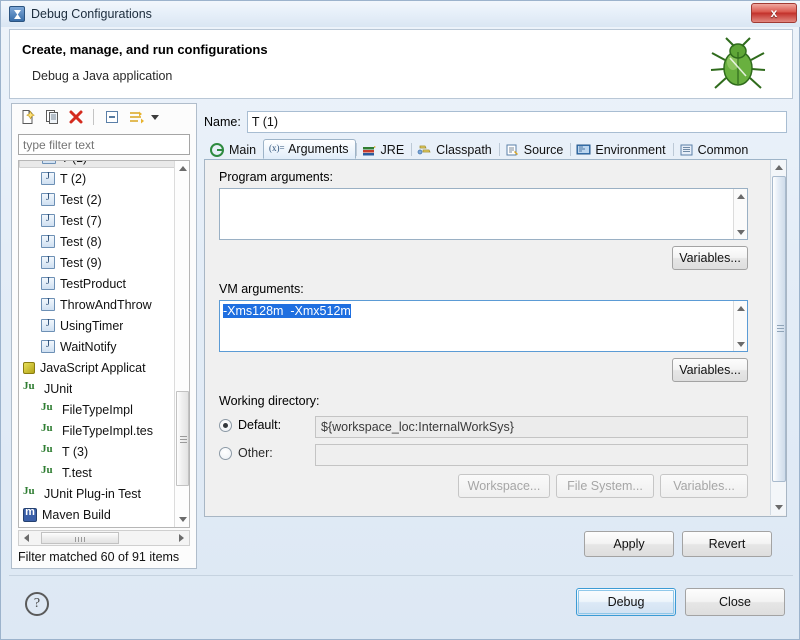  What do you see at coordinates (629, 544) in the screenshot?
I see `apply-button: Apply` at bounding box center [629, 544].